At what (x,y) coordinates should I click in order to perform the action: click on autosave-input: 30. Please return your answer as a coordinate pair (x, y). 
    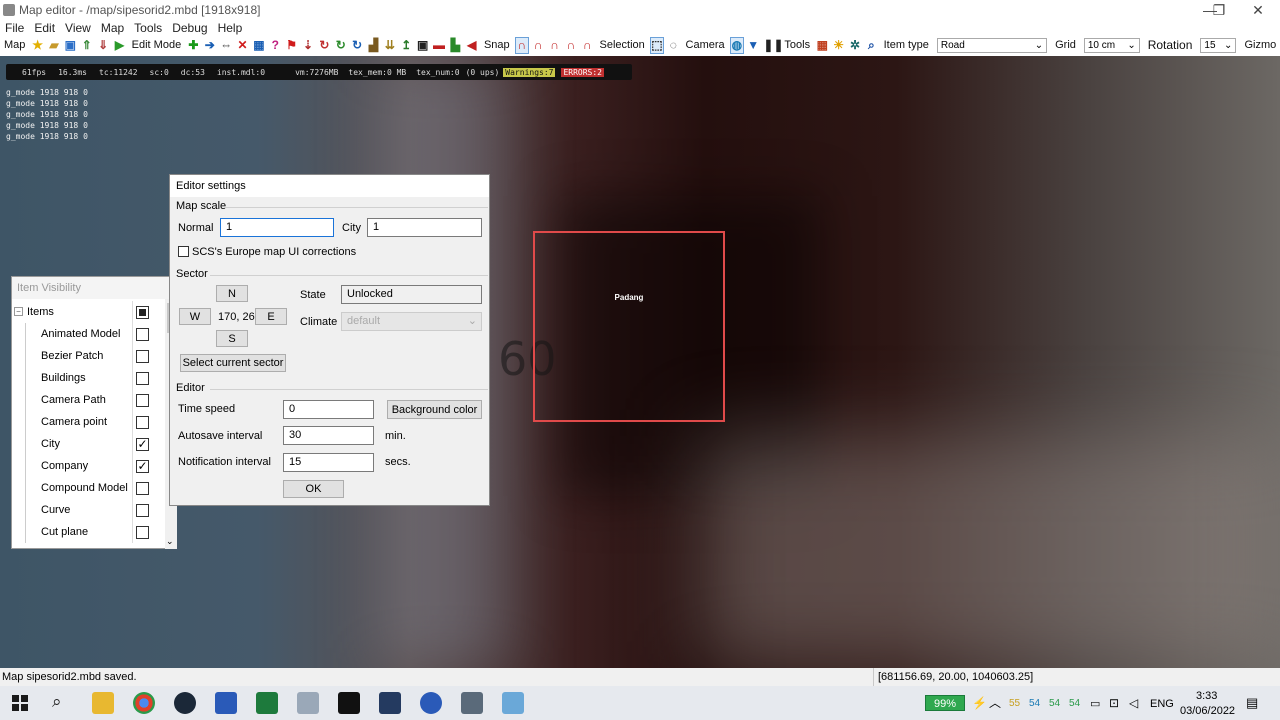
    Looking at the image, I should click on (328, 435).